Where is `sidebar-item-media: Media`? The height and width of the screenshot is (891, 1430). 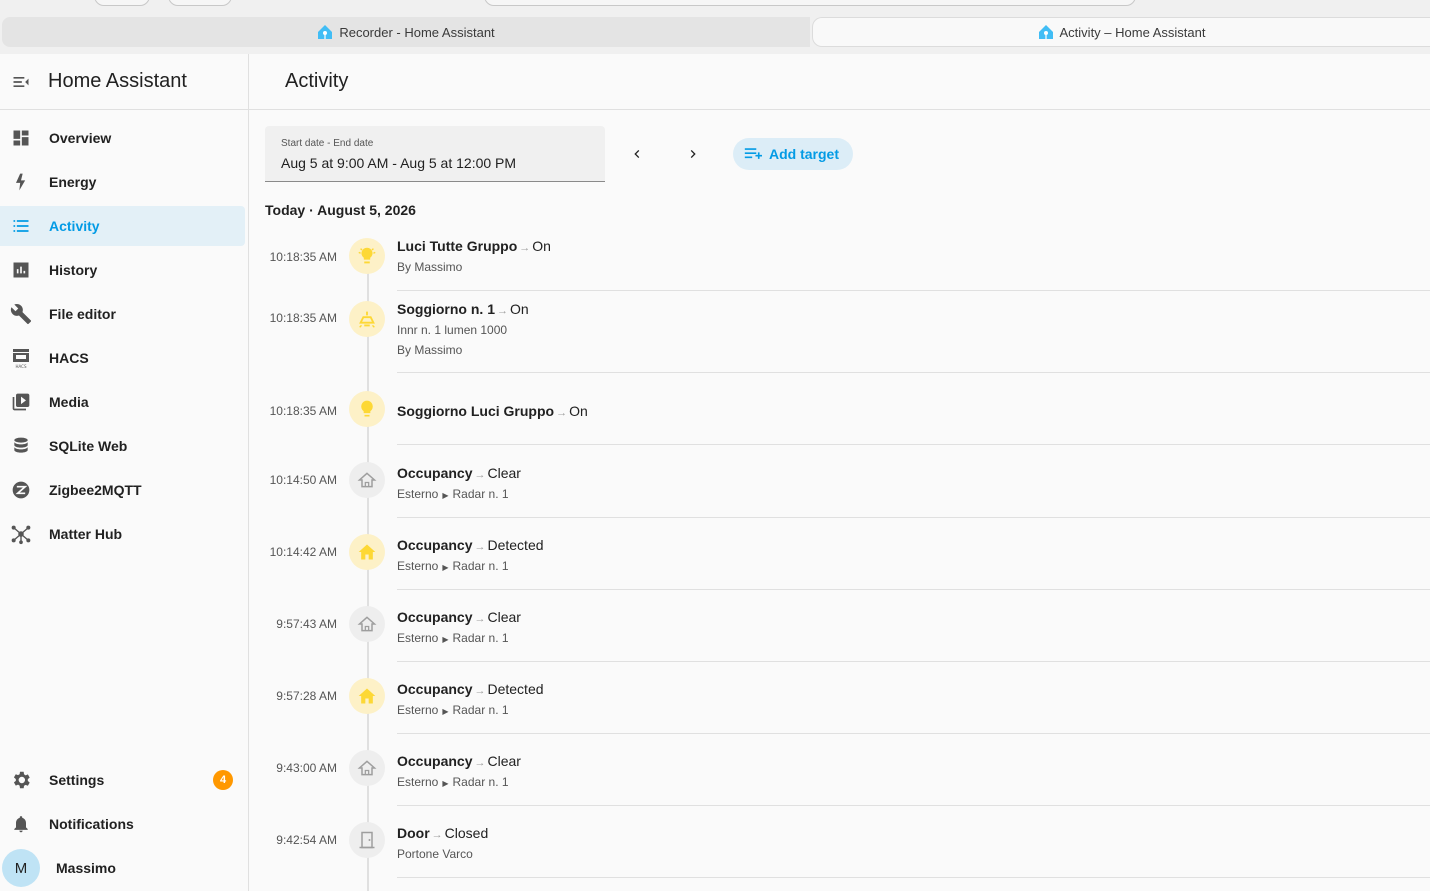 sidebar-item-media: Media is located at coordinates (122, 402).